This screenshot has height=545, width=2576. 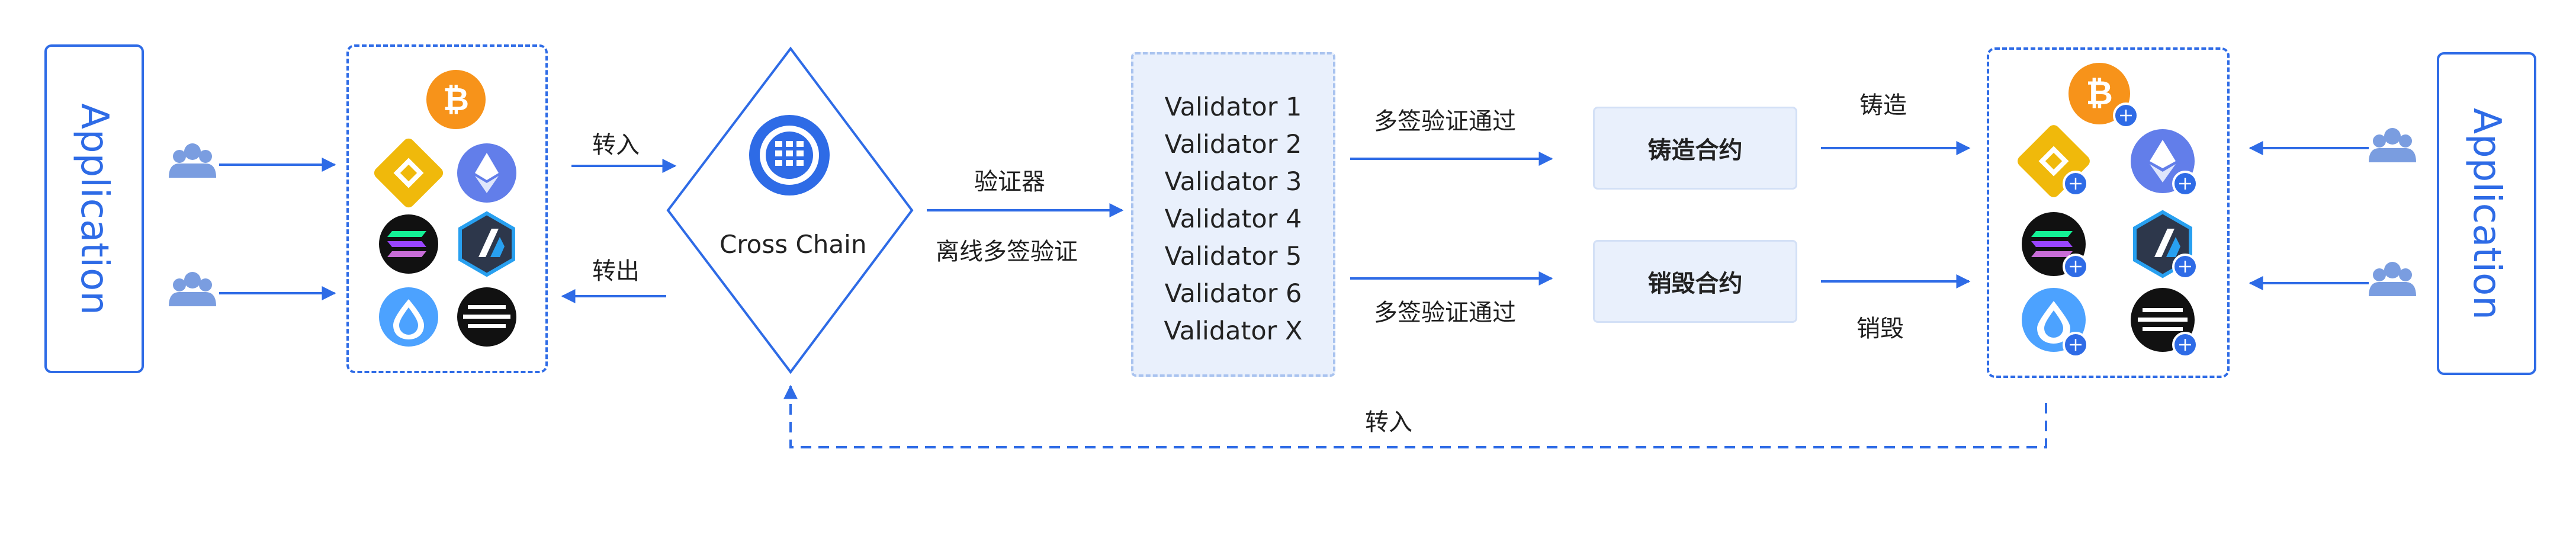 I want to click on offline-multisig-label: 离线多签验证, so click(x=1007, y=251).